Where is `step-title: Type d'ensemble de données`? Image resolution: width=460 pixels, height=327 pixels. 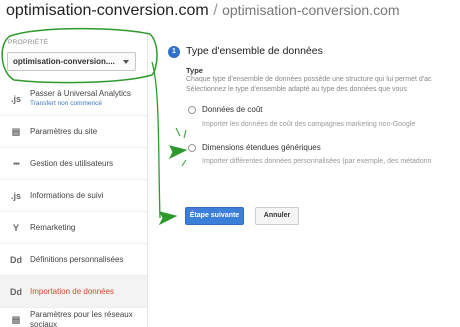 step-title: Type d'ensemble de données is located at coordinates (254, 51).